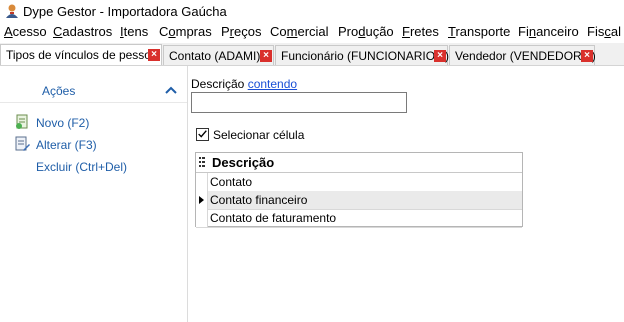 Image resolution: width=624 pixels, height=322 pixels. Describe the element at coordinates (134, 31) in the screenshot. I see `menu-itens: Itens` at that location.